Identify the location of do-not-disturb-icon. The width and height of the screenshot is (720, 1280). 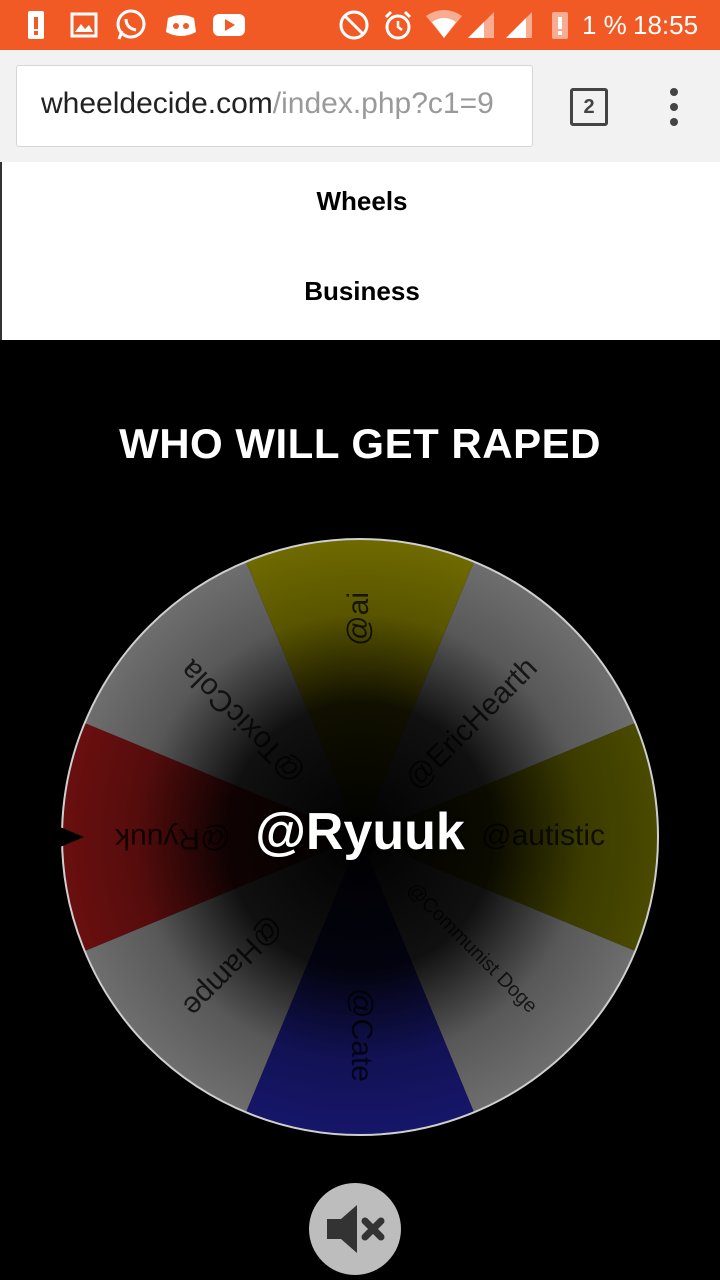
(354, 25).